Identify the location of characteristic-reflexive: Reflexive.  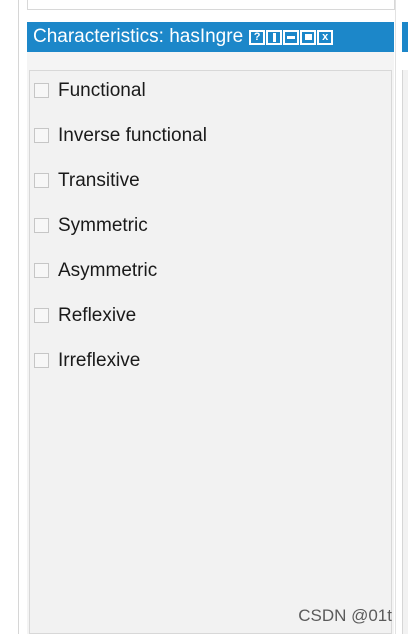
(118, 326).